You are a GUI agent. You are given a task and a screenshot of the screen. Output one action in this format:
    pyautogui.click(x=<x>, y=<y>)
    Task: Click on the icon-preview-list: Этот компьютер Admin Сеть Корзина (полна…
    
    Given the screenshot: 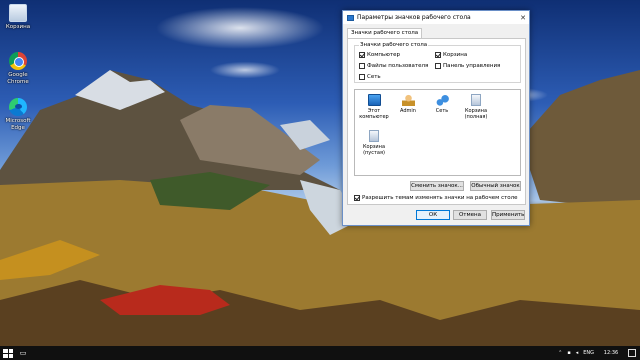 What is the action you would take?
    pyautogui.click(x=437, y=132)
    